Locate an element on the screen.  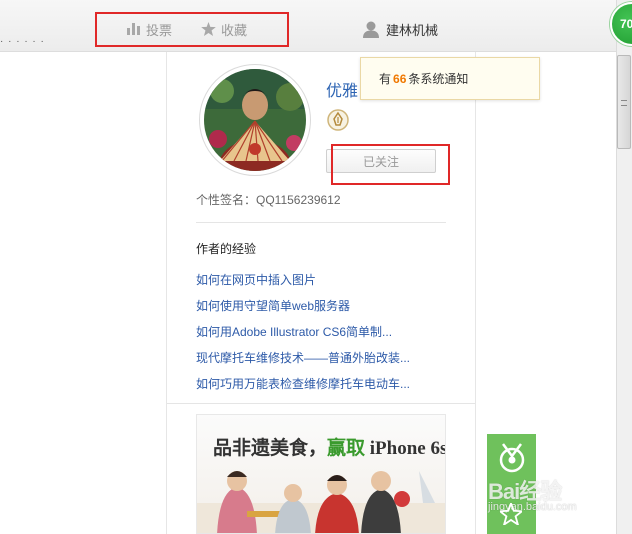
notification-count: 66 is located at coordinates (400, 78).